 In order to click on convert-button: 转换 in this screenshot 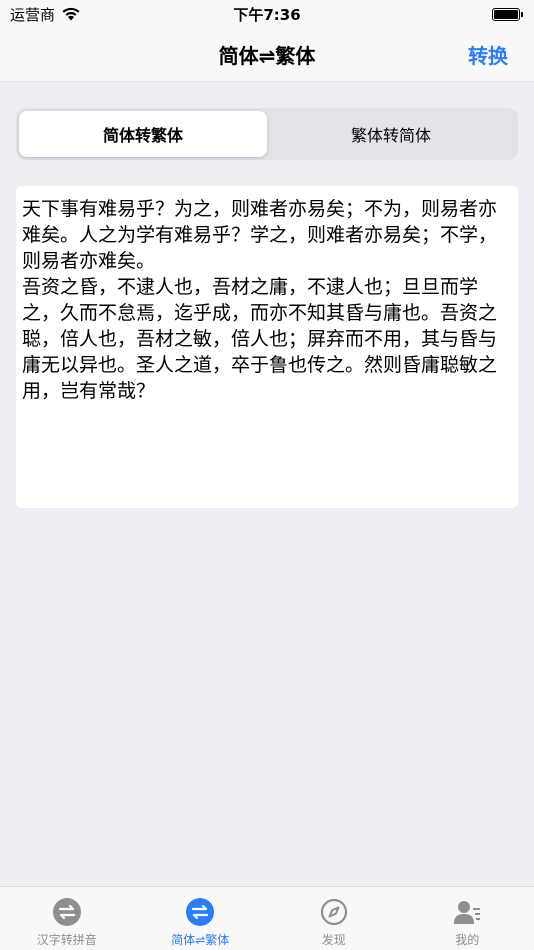, I will do `click(488, 54)`.